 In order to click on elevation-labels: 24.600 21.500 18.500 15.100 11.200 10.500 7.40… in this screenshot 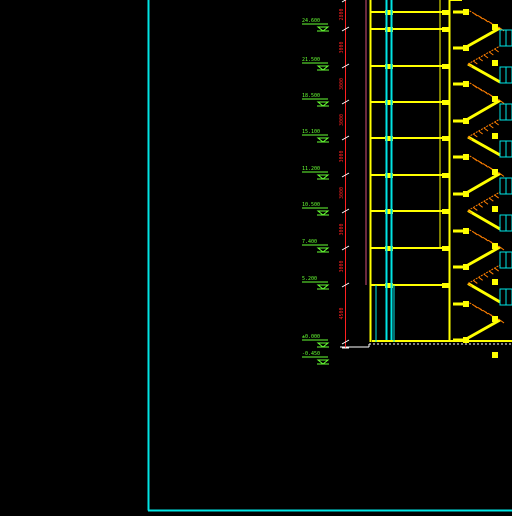, I will do `click(316, 191)`.